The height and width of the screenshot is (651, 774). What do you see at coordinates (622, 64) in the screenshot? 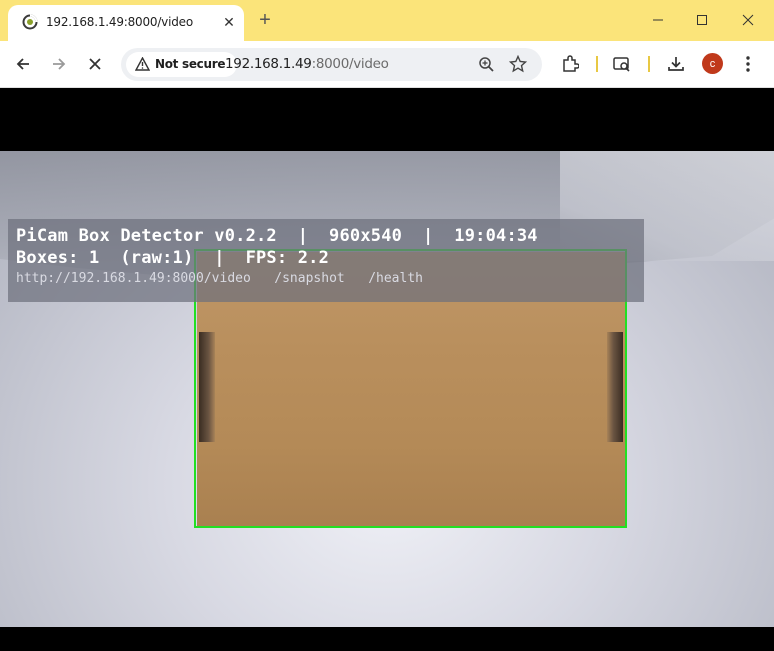
I see `tab-search-icon` at bounding box center [622, 64].